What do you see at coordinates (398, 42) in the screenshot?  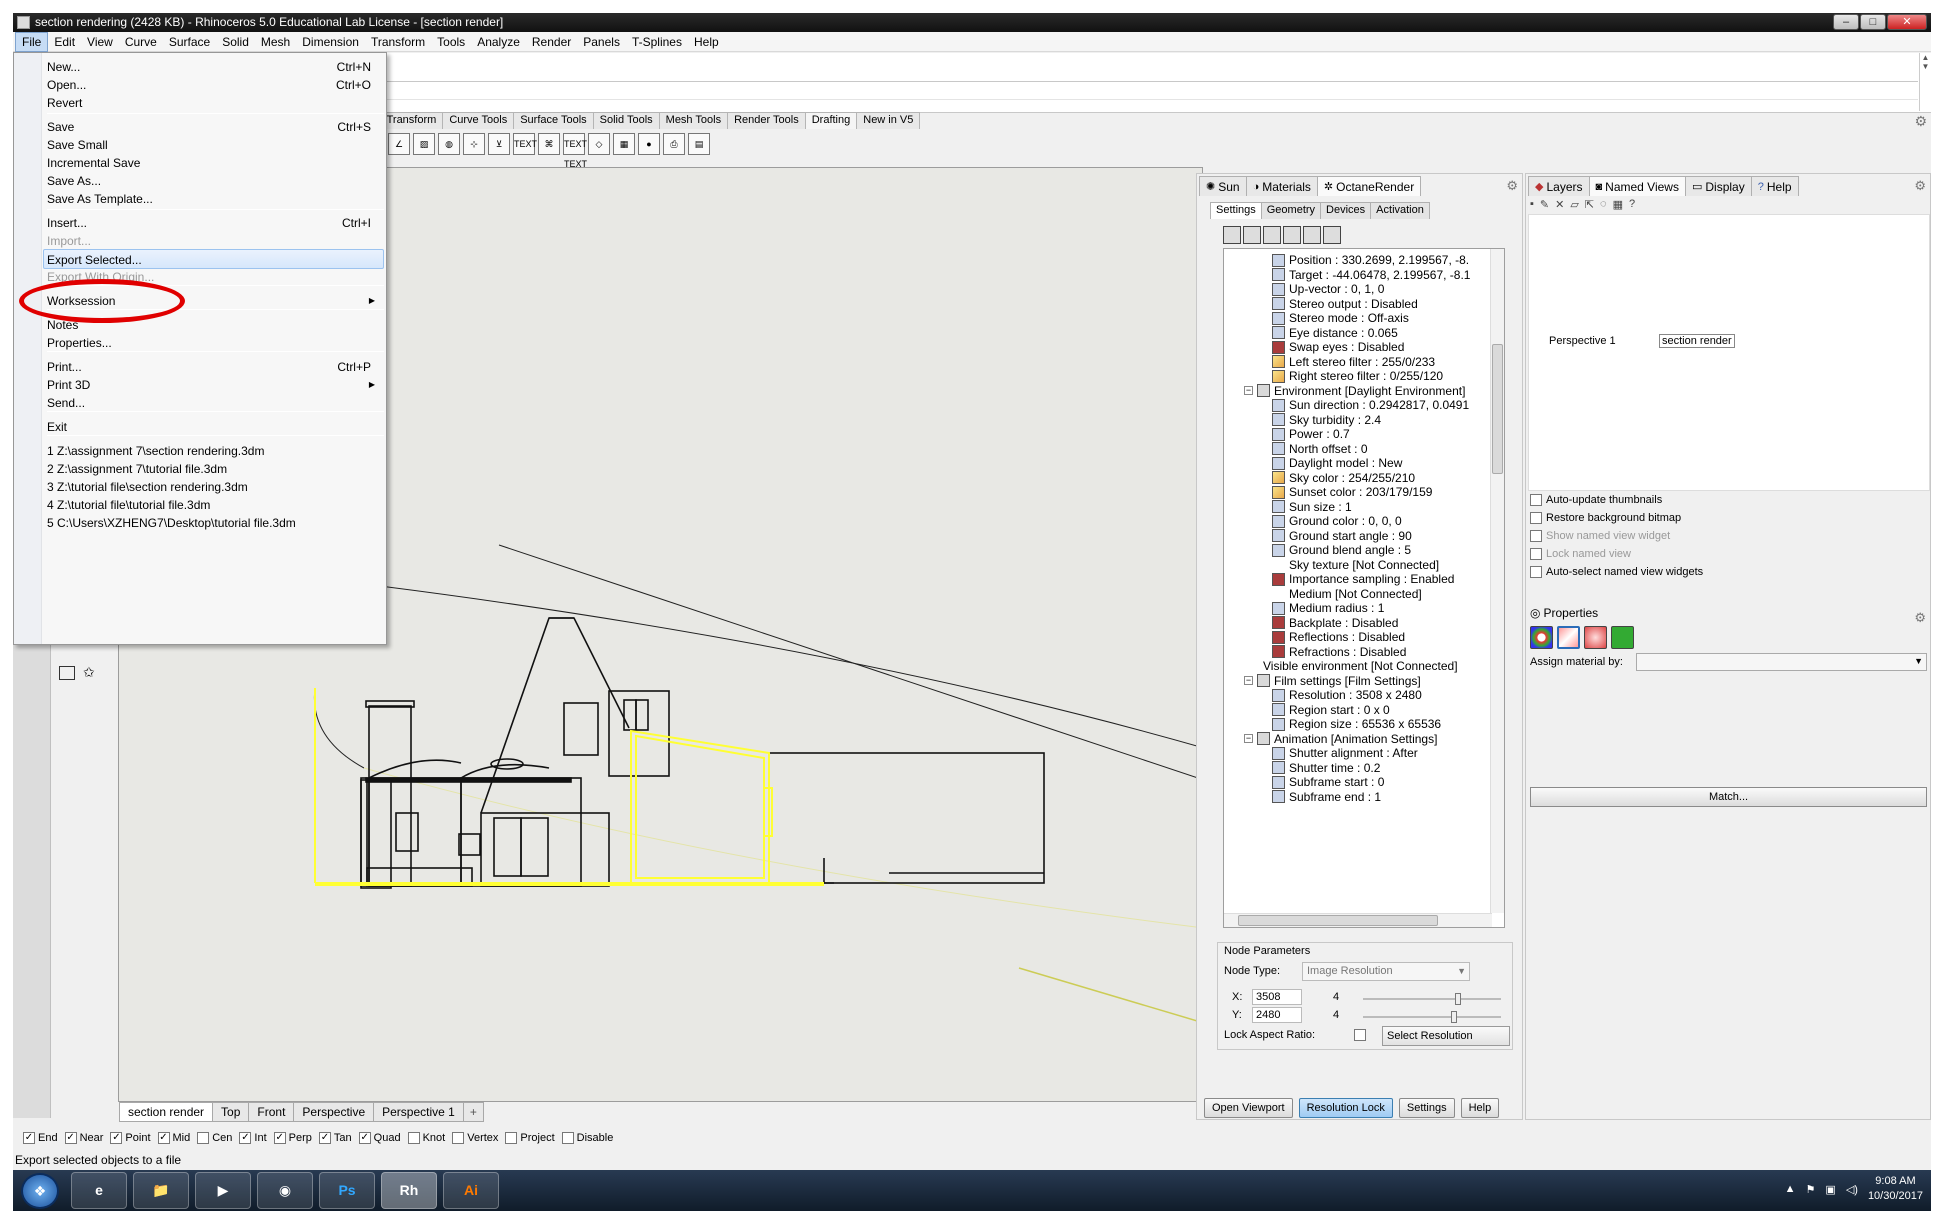 I see `menu-transform: Transform` at bounding box center [398, 42].